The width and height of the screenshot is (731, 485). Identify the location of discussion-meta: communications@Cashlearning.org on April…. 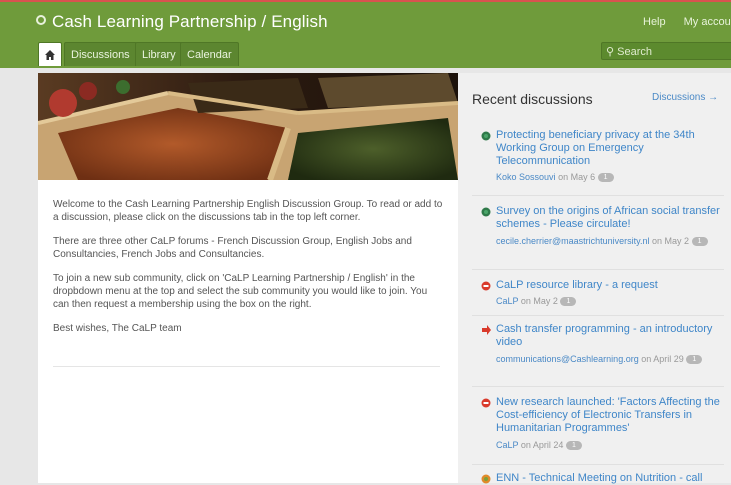
(610, 359).